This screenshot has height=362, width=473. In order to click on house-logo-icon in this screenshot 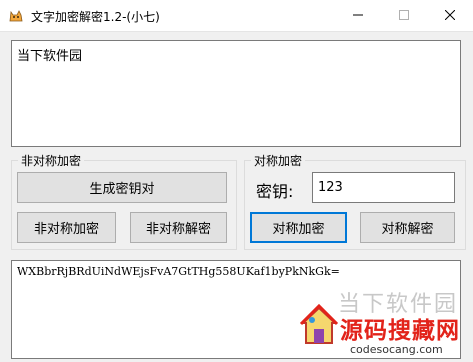, I will do `click(319, 323)`.